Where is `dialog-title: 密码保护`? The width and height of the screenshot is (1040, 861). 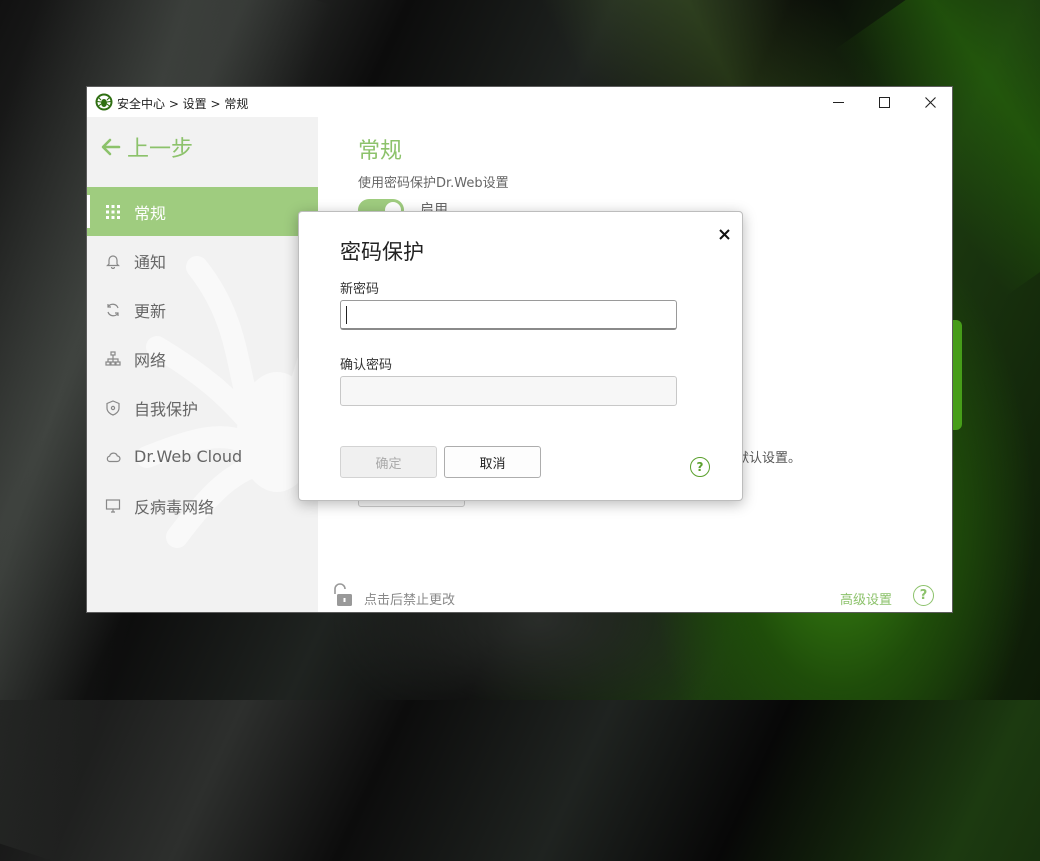
dialog-title: 密码保护 is located at coordinates (382, 252).